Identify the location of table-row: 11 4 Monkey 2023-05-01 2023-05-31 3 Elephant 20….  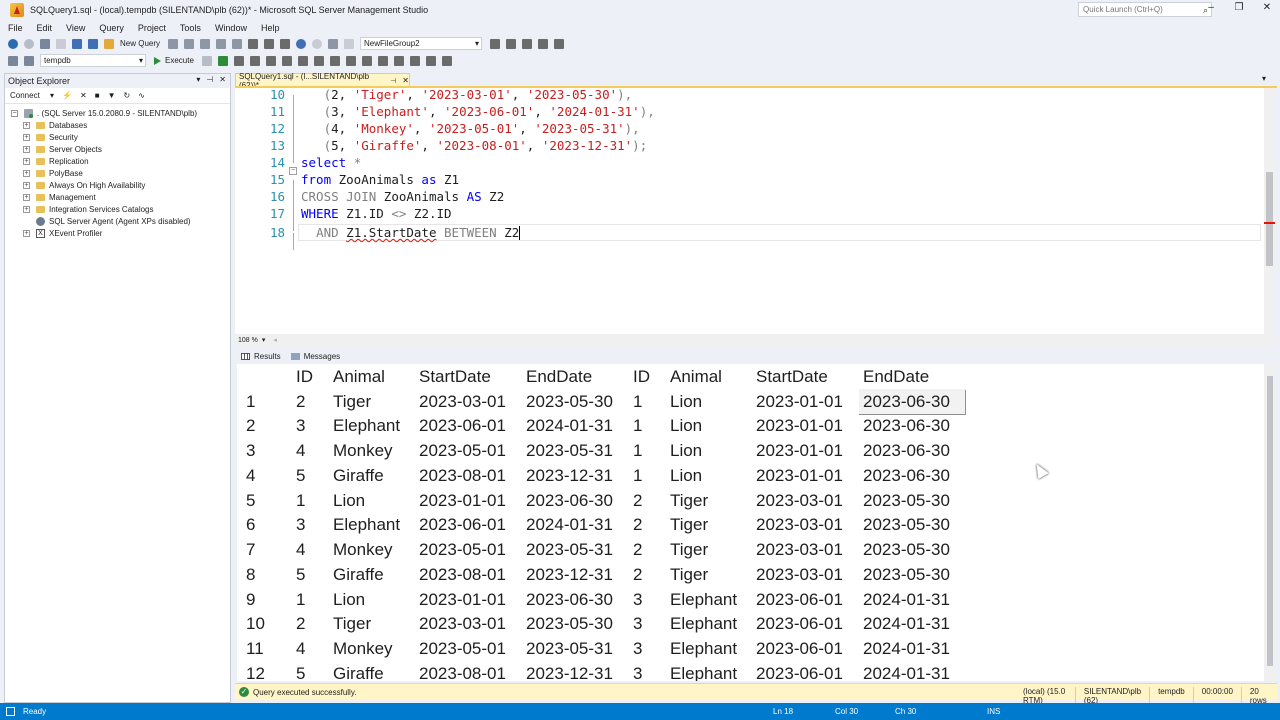
(602, 649).